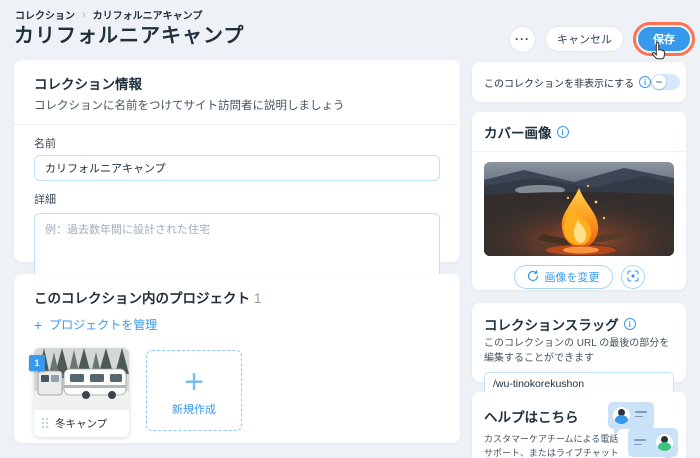  What do you see at coordinates (579, 209) in the screenshot?
I see `cover-image-campfire` at bounding box center [579, 209].